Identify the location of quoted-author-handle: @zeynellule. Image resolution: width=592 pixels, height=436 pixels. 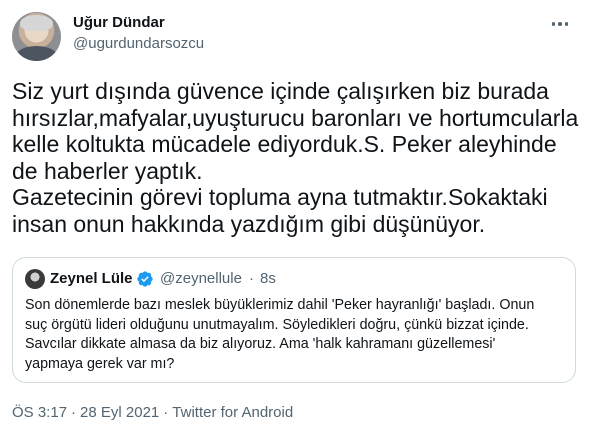
(201, 278).